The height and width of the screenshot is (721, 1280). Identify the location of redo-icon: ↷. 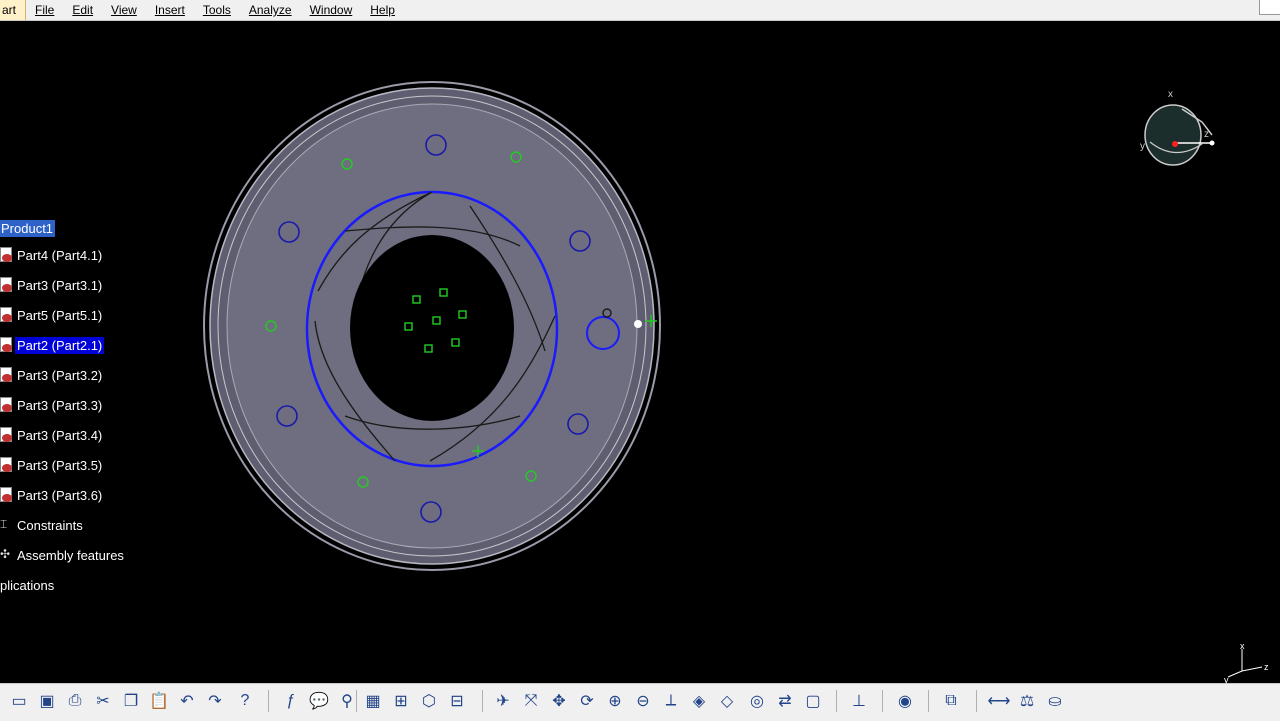
(215, 701).